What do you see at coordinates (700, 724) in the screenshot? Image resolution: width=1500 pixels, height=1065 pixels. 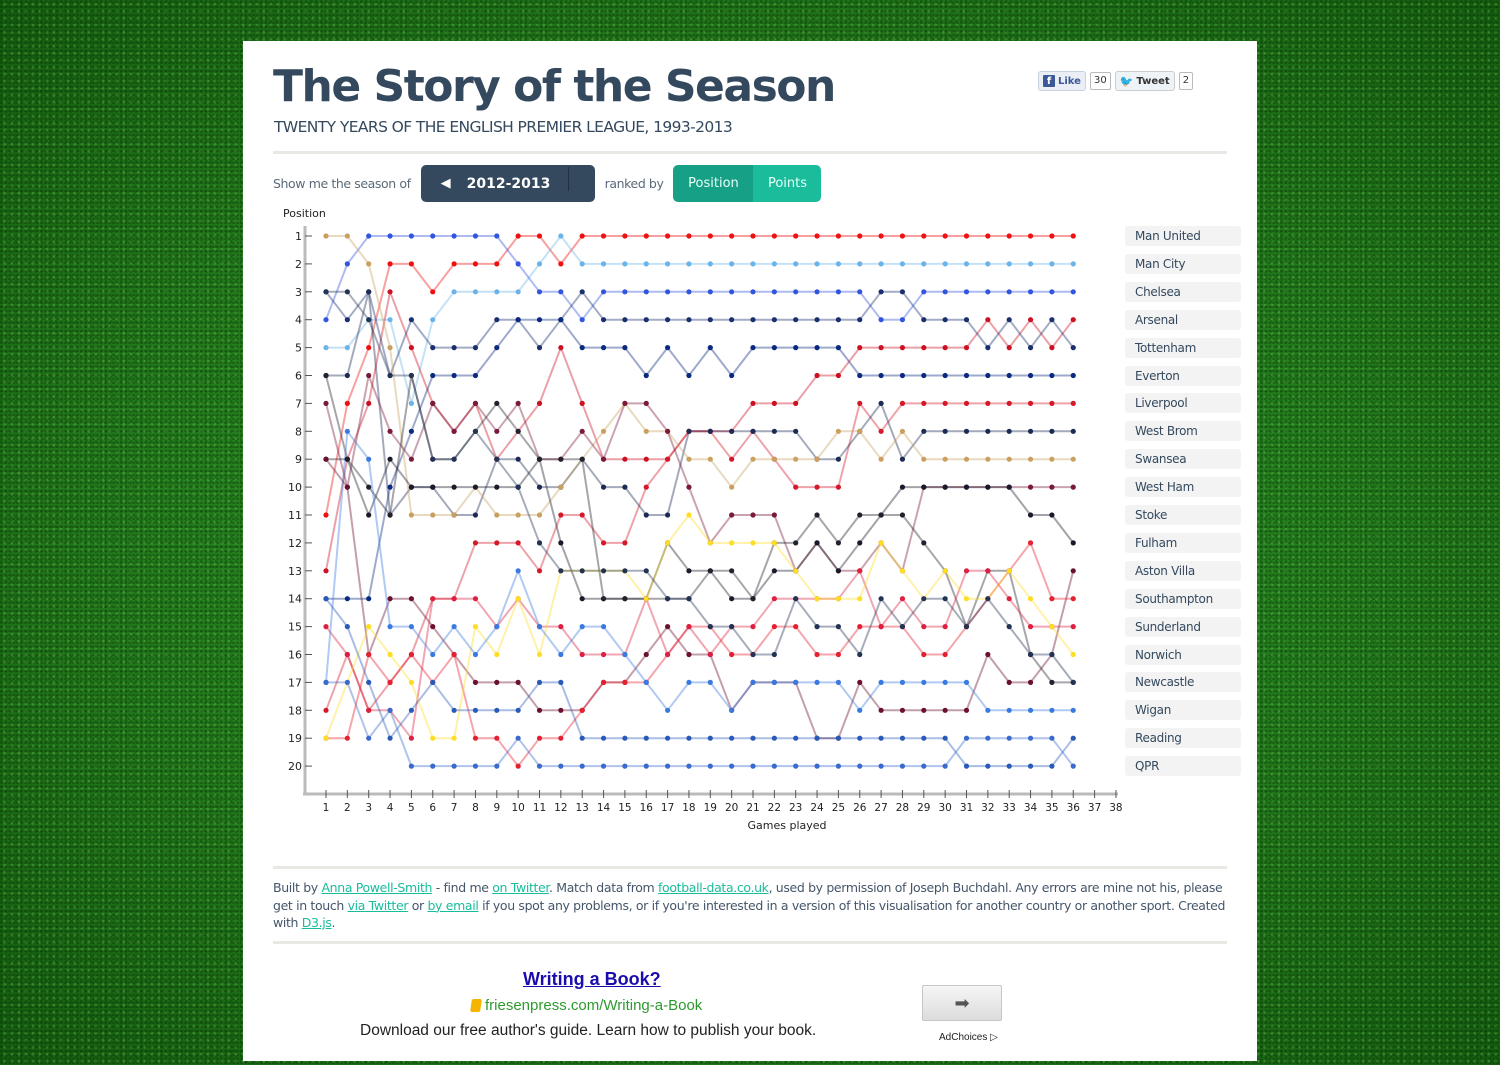 I see `series-line-qpr` at bounding box center [700, 724].